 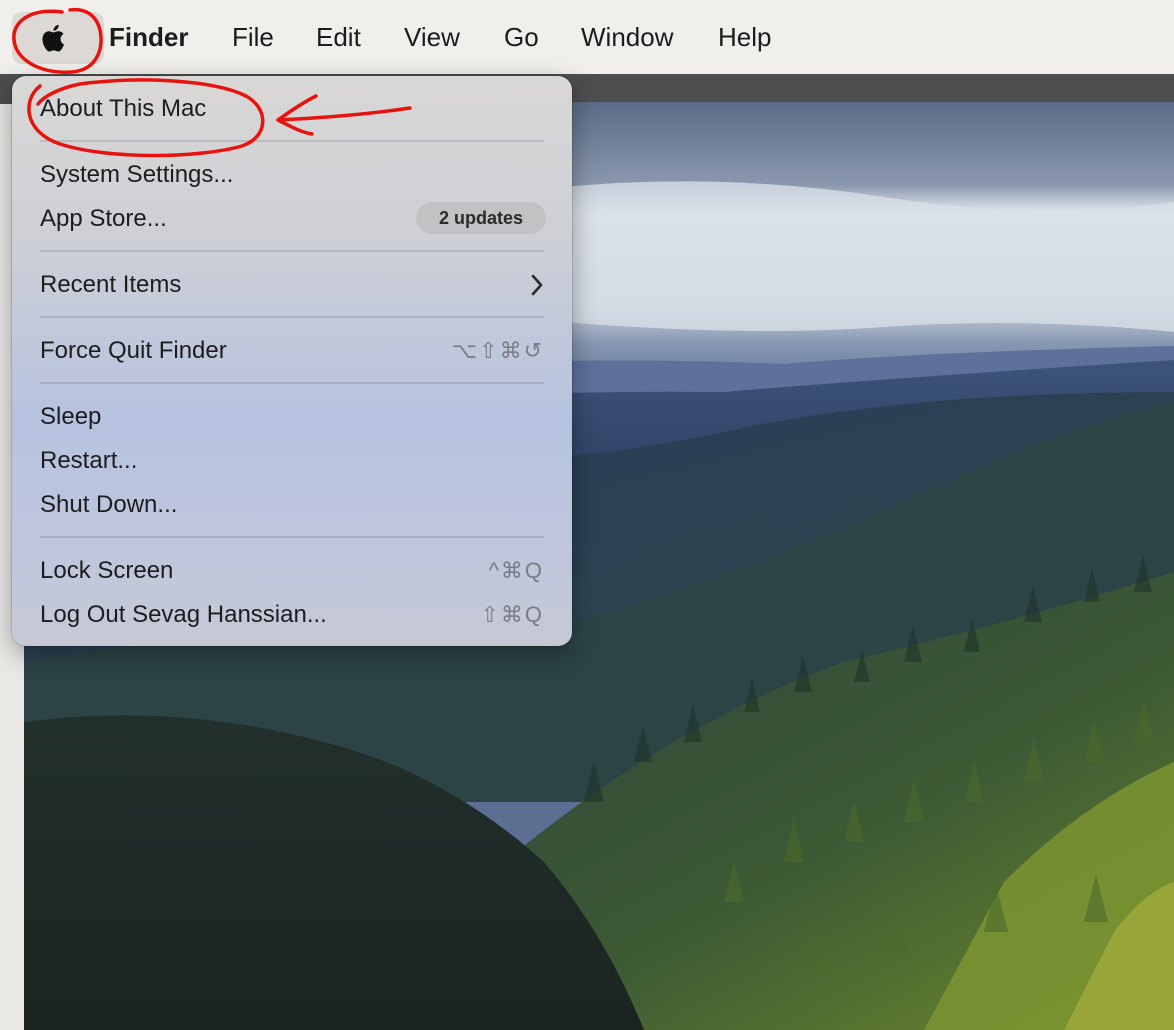 I want to click on updates-badge: 2 updates, so click(x=481, y=218).